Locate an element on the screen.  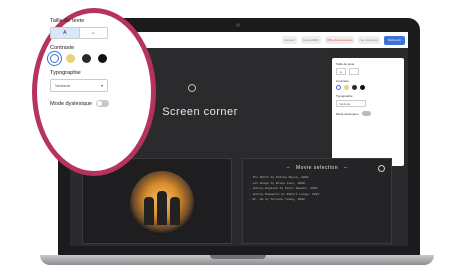
chevron-down-icon: ▾ is located at coordinates (101, 85).